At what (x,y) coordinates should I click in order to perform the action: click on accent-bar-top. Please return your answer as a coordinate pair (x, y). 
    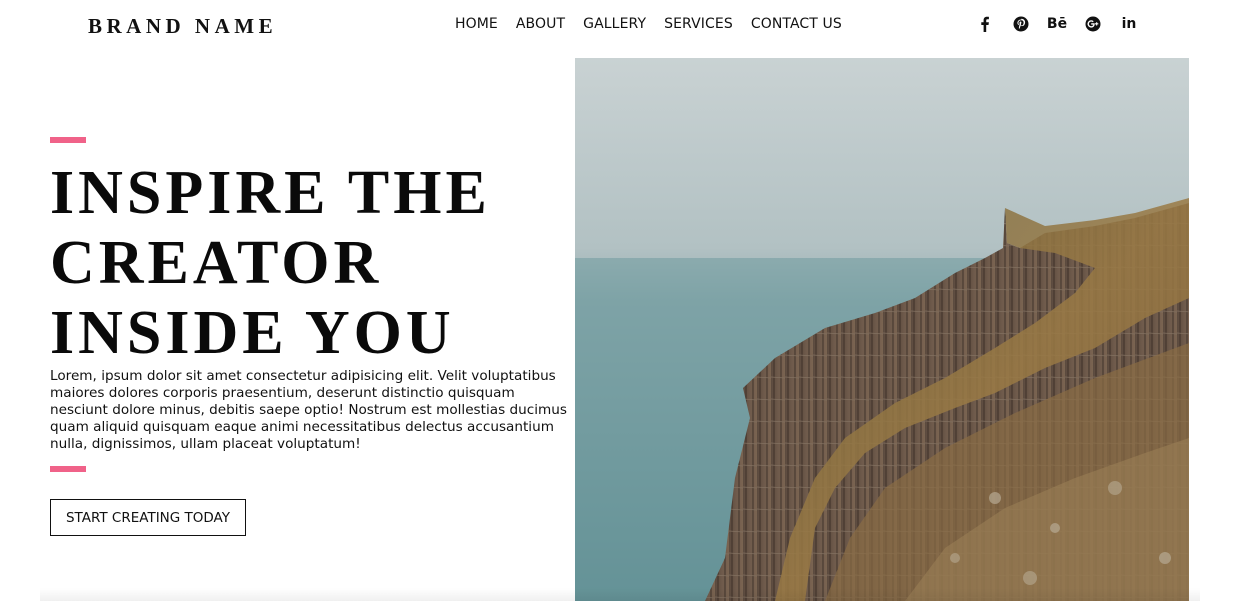
    Looking at the image, I should click on (68, 140).